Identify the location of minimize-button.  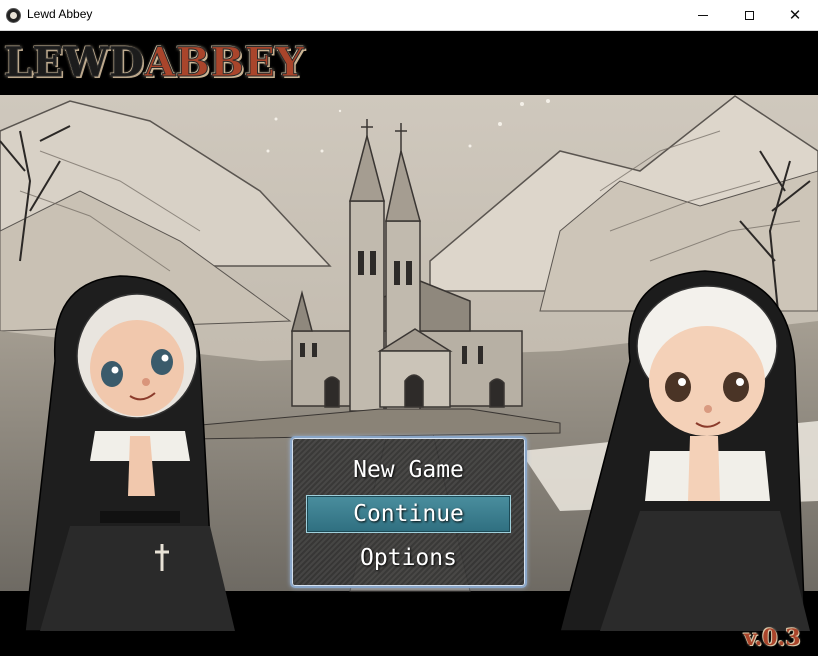
(703, 15).